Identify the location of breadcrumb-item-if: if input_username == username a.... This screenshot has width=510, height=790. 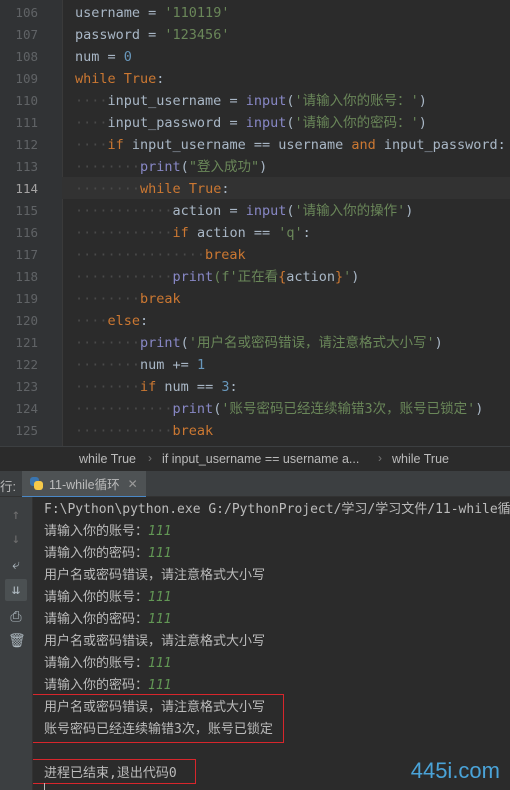
(260, 459).